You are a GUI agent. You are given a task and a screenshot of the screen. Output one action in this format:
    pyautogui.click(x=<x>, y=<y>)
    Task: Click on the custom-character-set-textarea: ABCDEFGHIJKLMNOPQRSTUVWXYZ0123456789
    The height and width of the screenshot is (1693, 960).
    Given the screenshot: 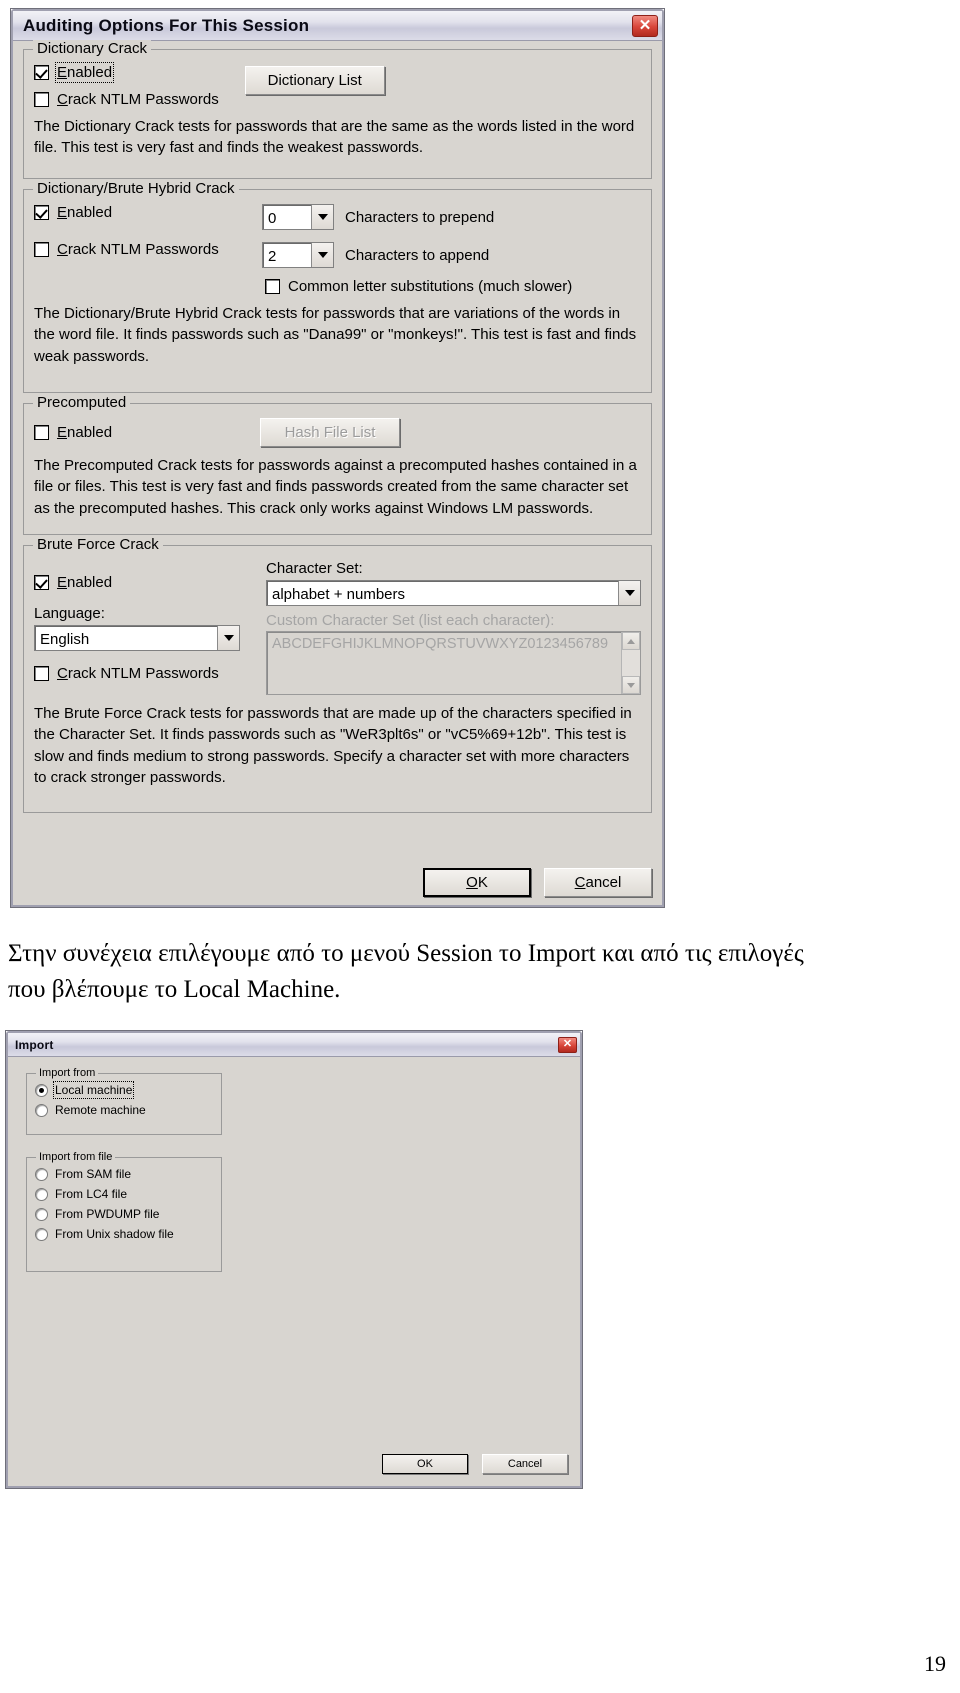 What is the action you would take?
    pyautogui.click(x=453, y=663)
    